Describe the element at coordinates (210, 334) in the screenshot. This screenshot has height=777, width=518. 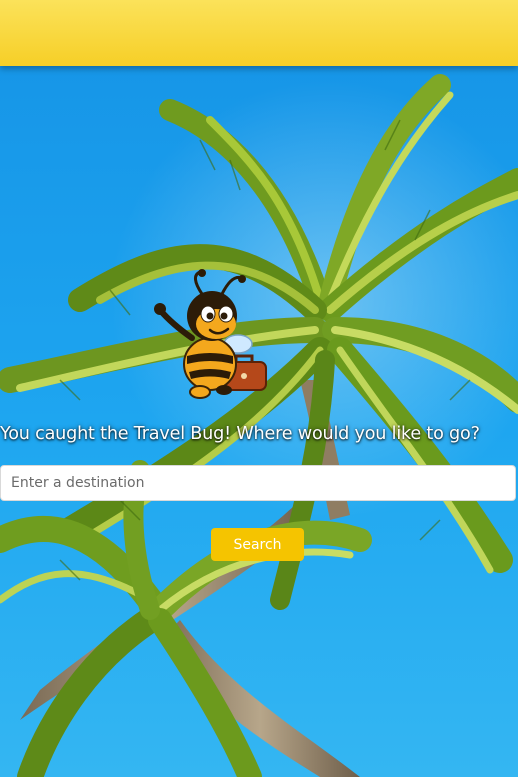
I see `travel-bug-bee-icon` at that location.